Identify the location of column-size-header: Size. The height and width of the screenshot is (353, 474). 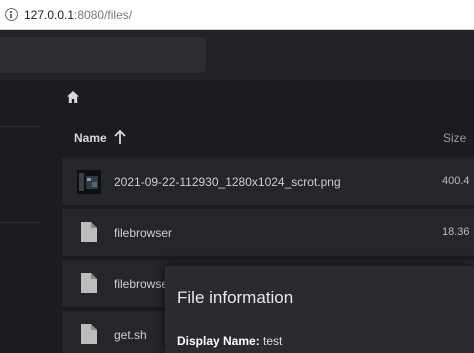
(454, 138).